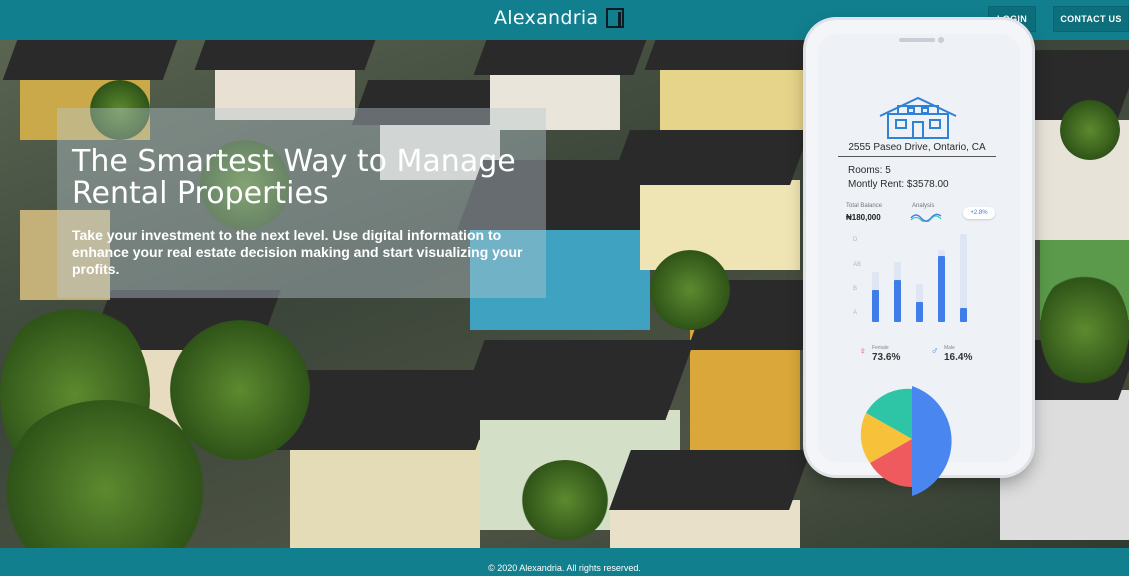 The width and height of the screenshot is (1129, 576). I want to click on house-icon, so click(918, 117).